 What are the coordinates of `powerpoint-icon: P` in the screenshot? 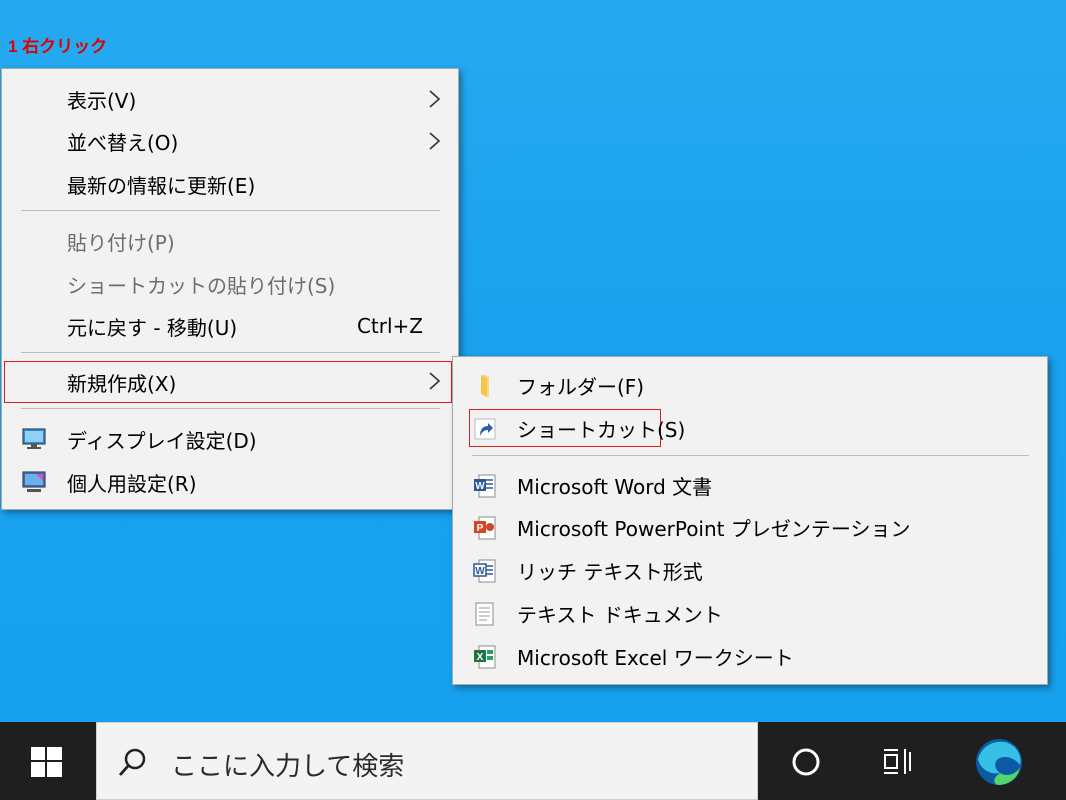 It's located at (485, 528).